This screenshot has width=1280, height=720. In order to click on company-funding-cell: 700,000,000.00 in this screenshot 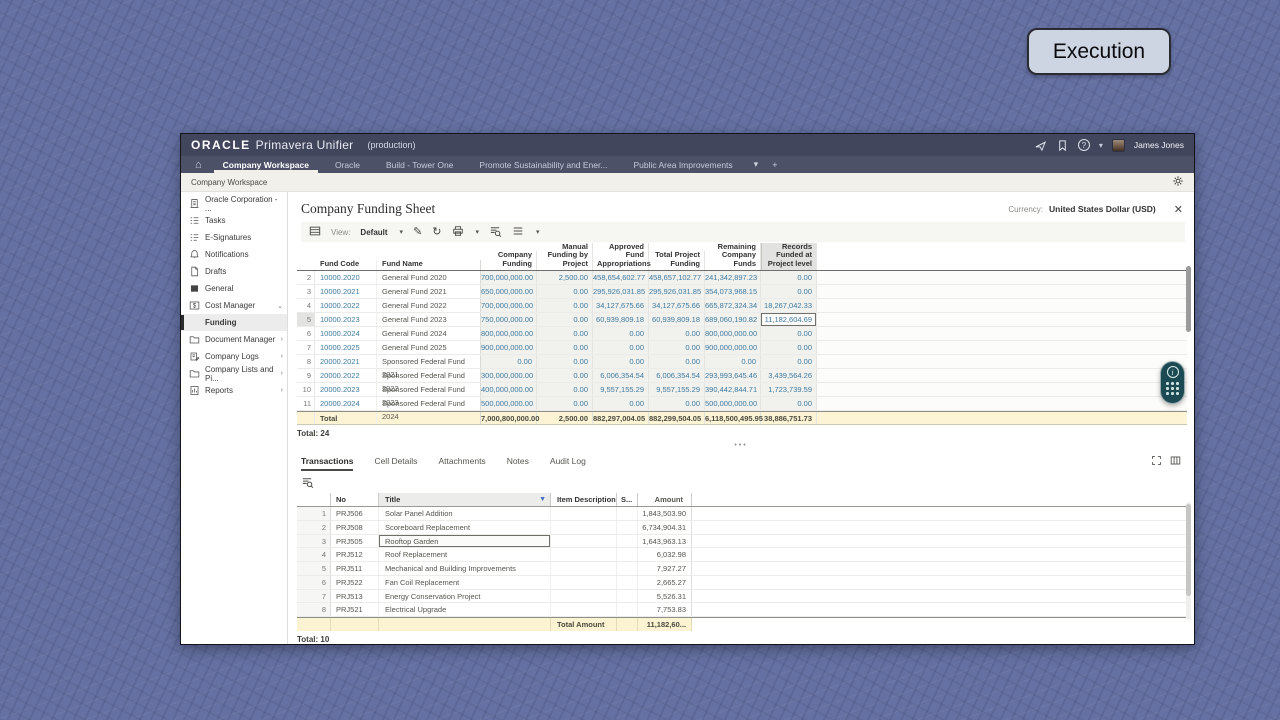, I will do `click(509, 305)`.